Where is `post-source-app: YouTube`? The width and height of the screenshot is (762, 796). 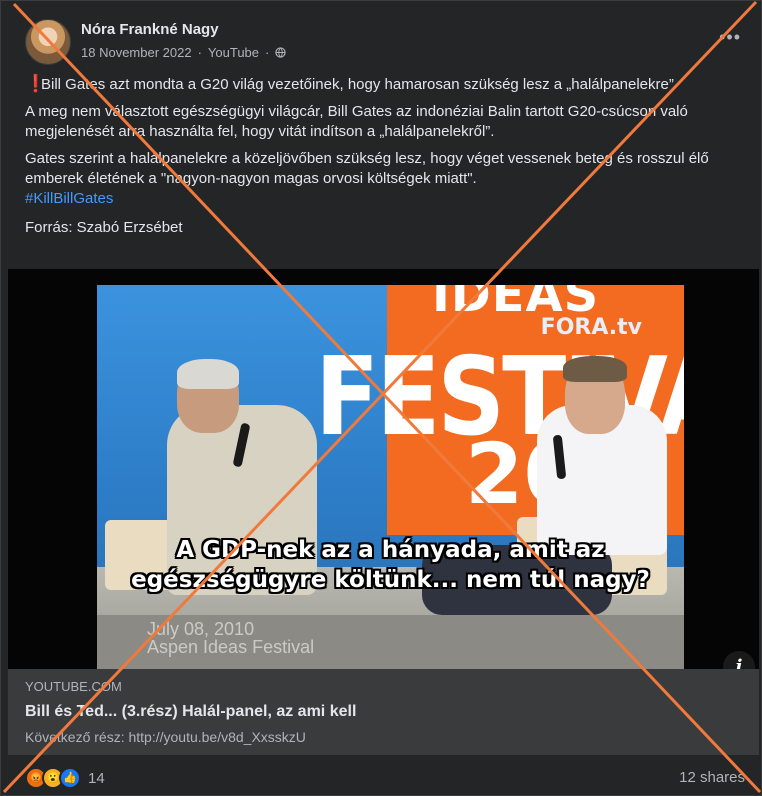 post-source-app: YouTube is located at coordinates (233, 52).